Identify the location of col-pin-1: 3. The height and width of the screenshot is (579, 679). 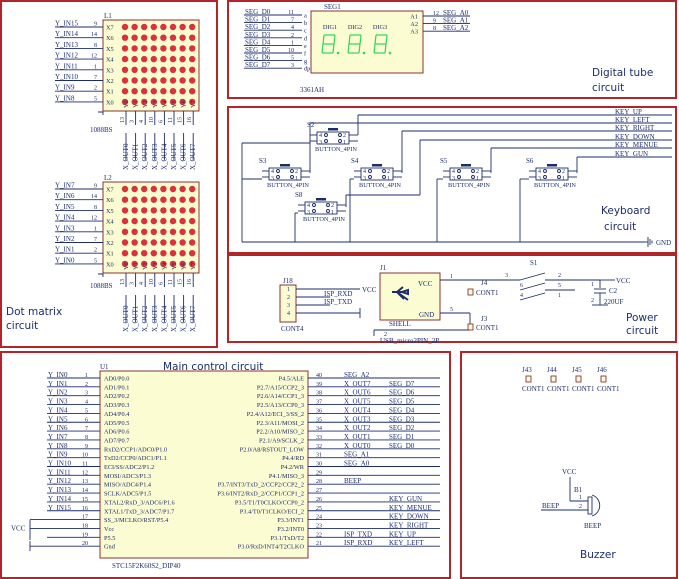
(133, 121).